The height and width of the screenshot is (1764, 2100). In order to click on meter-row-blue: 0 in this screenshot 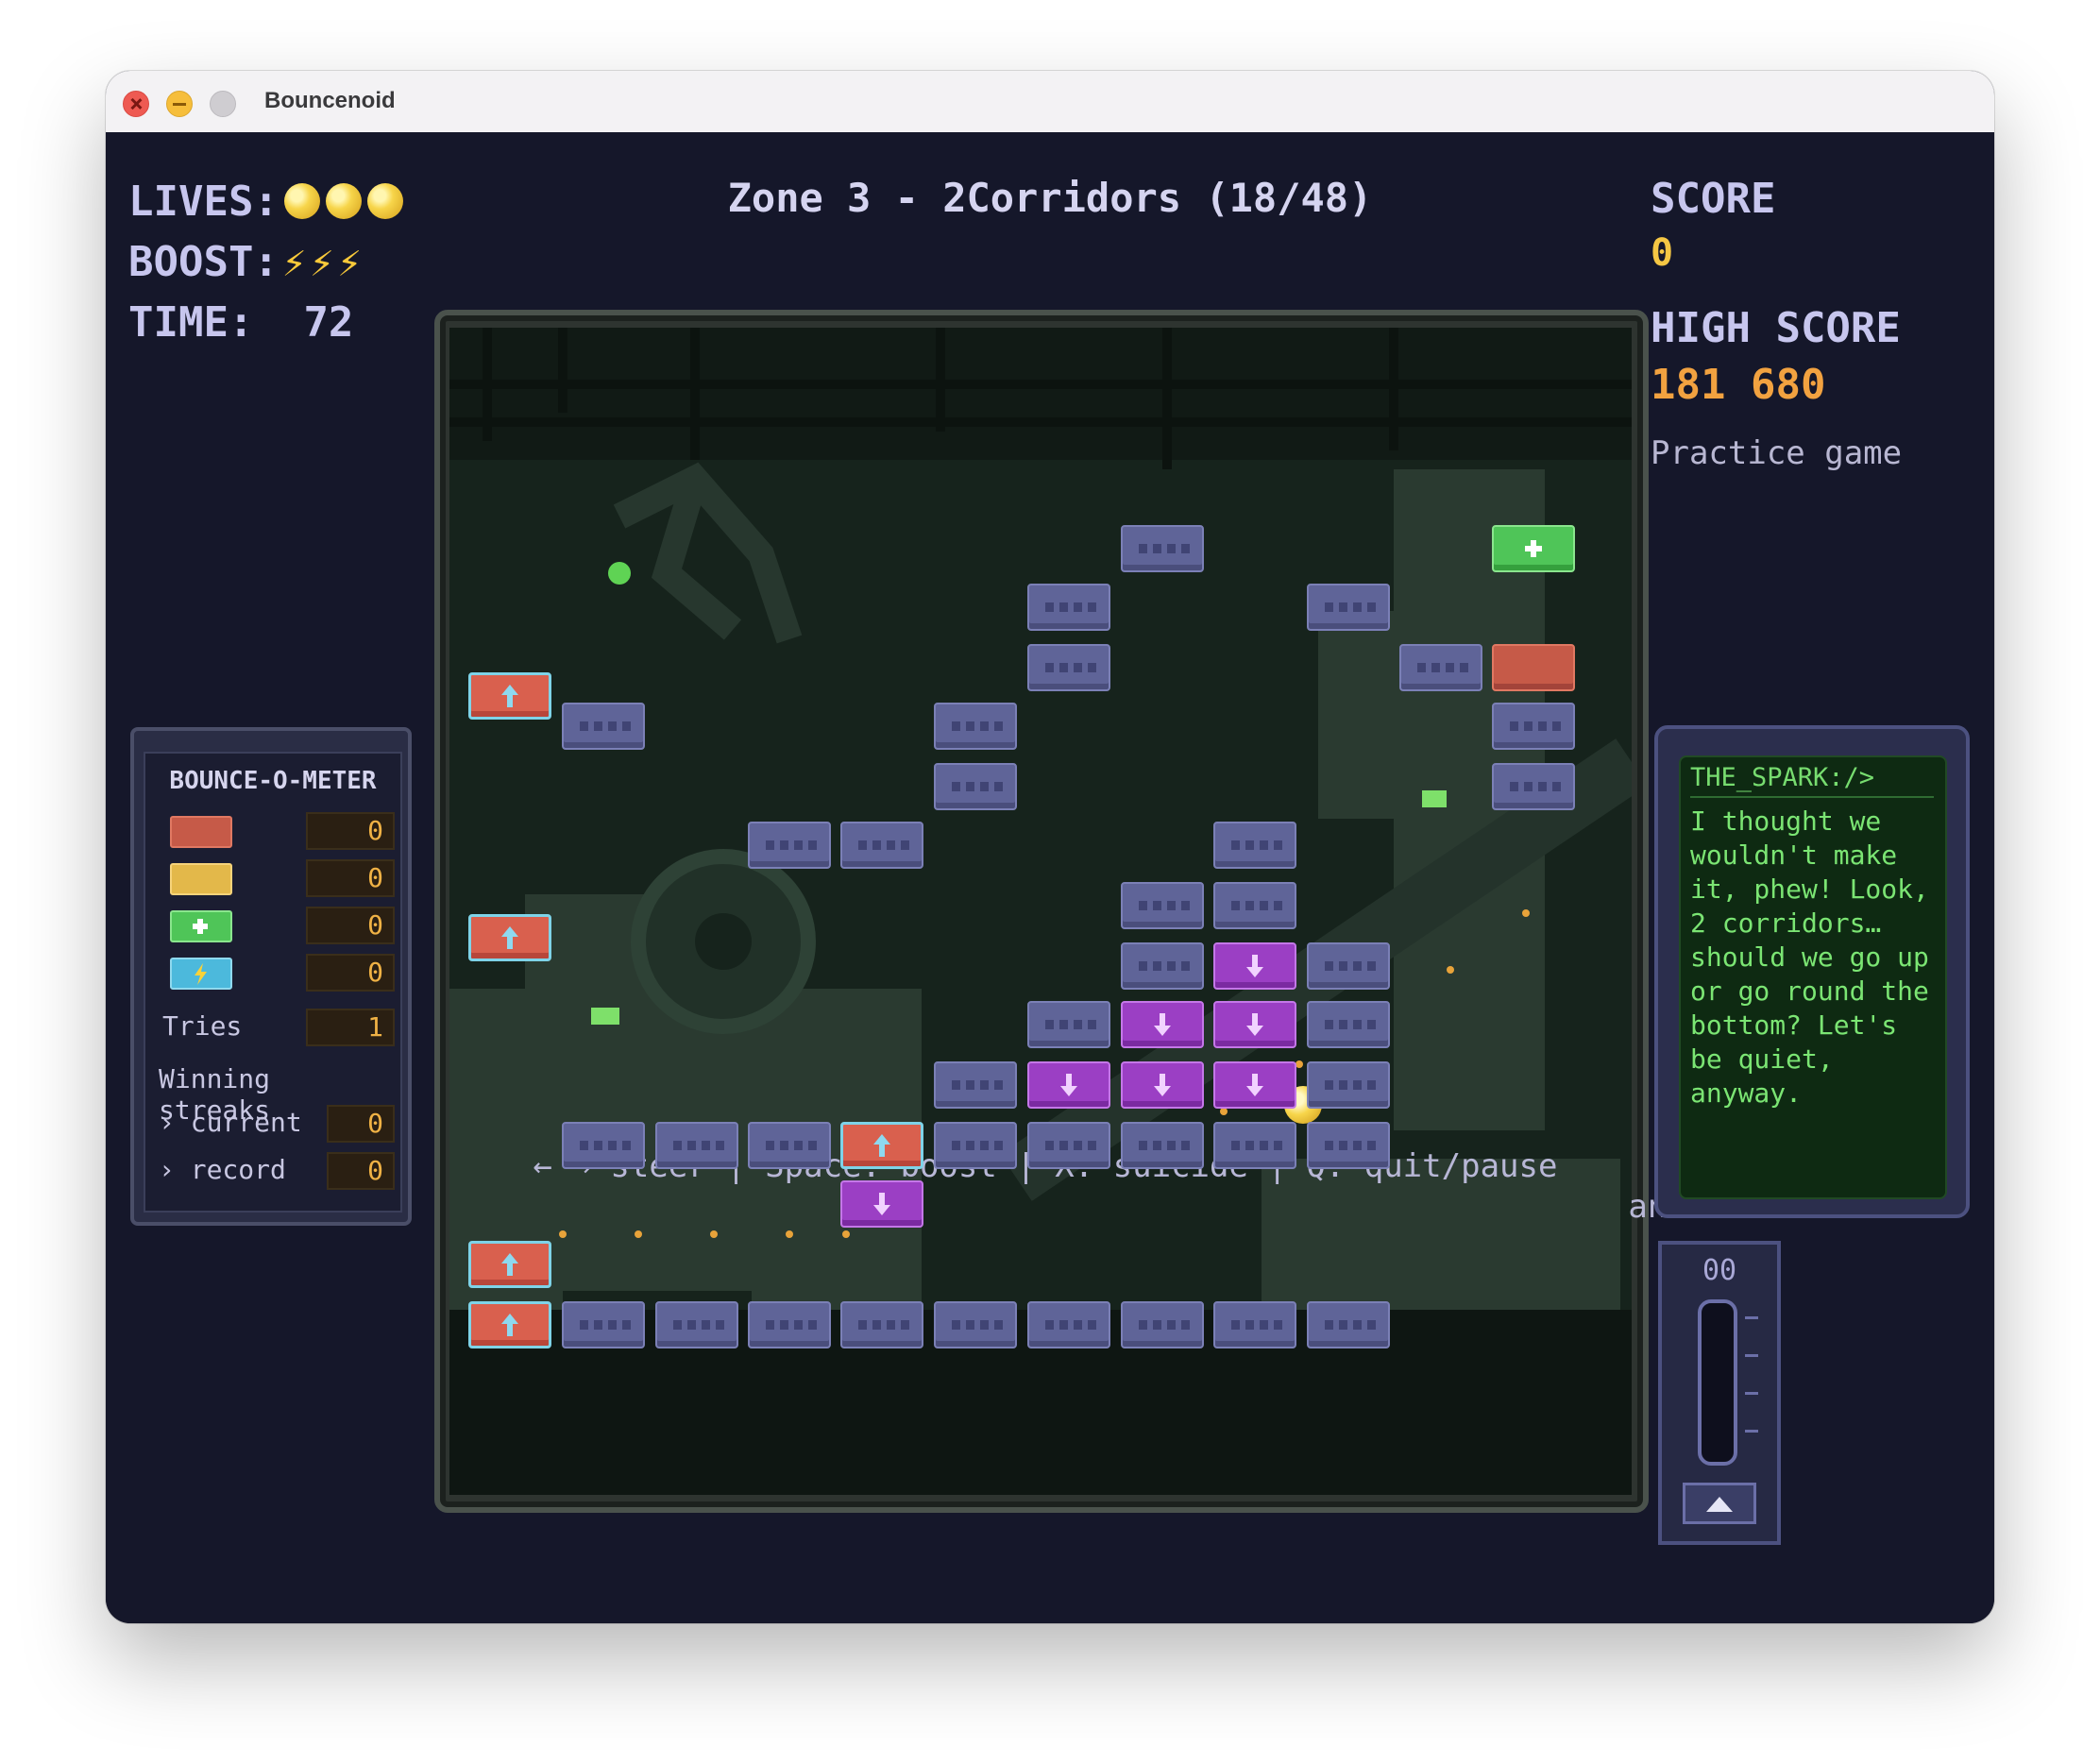, I will do `click(277, 973)`.